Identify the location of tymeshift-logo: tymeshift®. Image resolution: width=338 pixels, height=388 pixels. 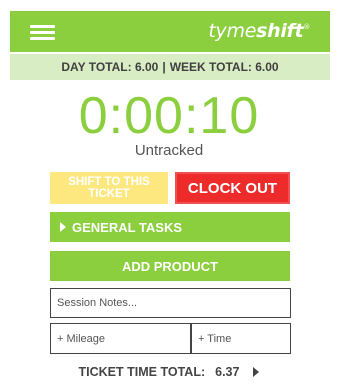
(259, 31).